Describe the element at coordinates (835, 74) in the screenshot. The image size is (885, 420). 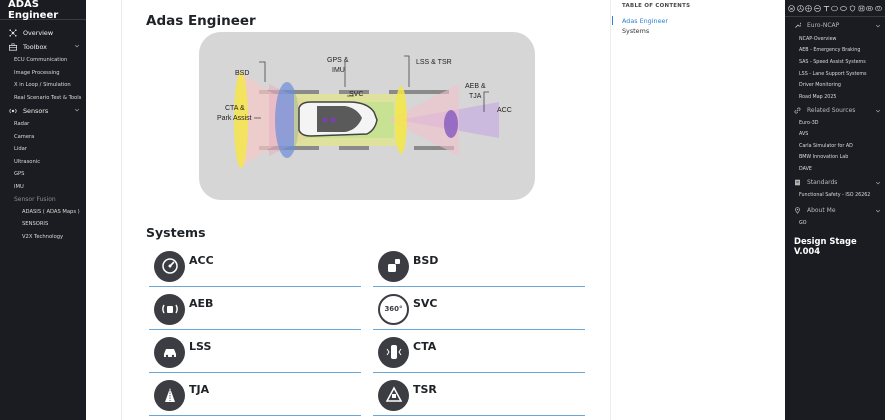
I see `sidebar-item-lss: LSS - Lane Support Systems` at that location.